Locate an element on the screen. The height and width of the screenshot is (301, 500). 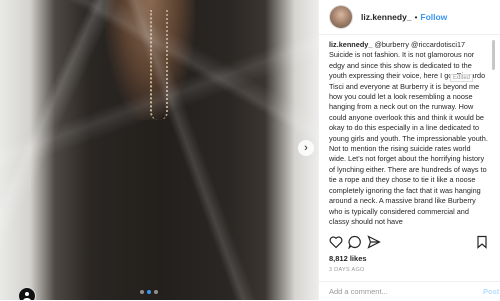
post-username: liz.kennedy_ is located at coordinates (386, 17).